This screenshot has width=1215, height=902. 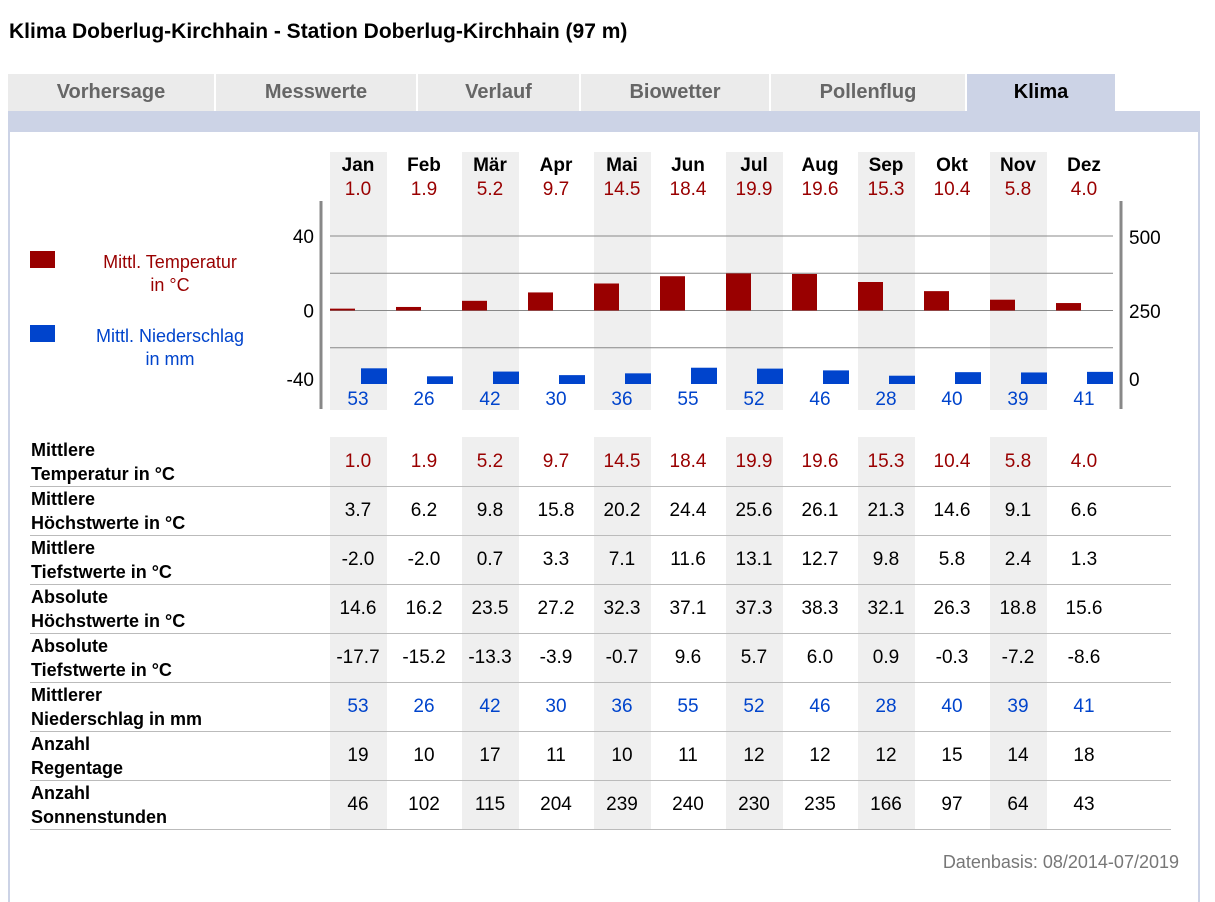 I want to click on table-cell: 15.3, so click(x=886, y=461).